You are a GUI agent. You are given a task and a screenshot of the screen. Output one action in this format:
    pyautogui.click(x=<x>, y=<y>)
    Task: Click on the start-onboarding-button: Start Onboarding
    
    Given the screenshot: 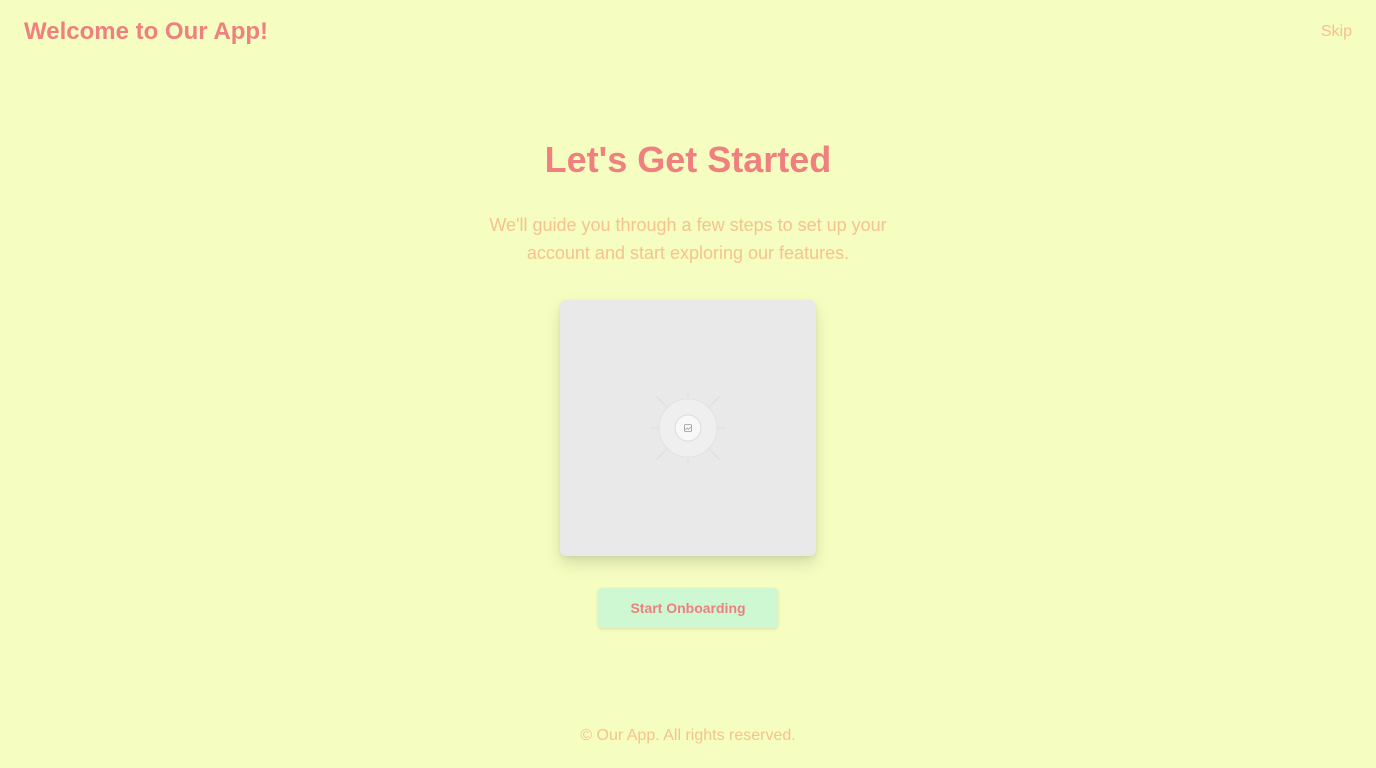 What is the action you would take?
    pyautogui.click(x=688, y=608)
    